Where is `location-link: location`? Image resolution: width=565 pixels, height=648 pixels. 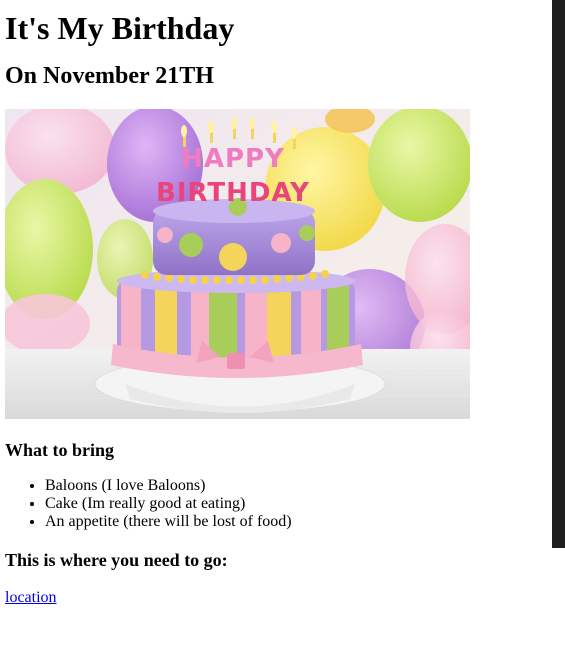
location-link: location is located at coordinates (31, 597).